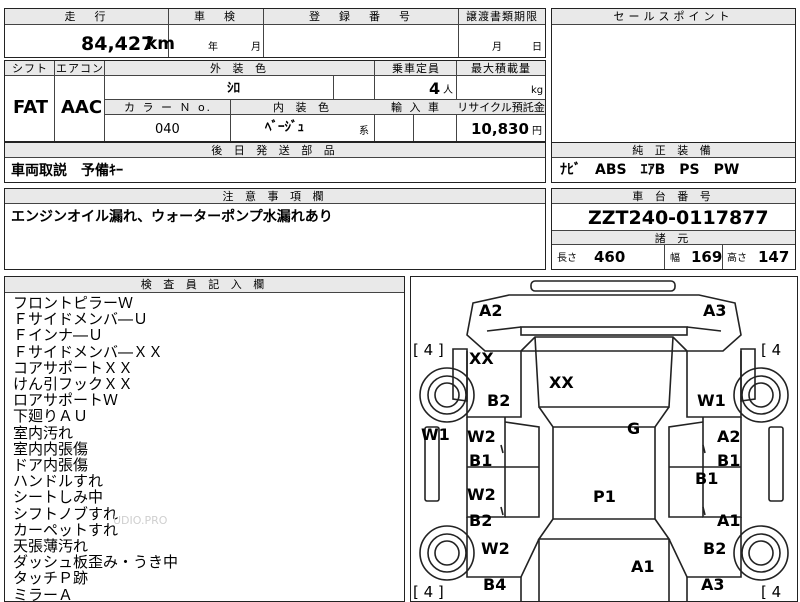 The height and width of the screenshot is (602, 800). What do you see at coordinates (675, 258) in the screenshot?
I see `width-label: 幅` at bounding box center [675, 258].